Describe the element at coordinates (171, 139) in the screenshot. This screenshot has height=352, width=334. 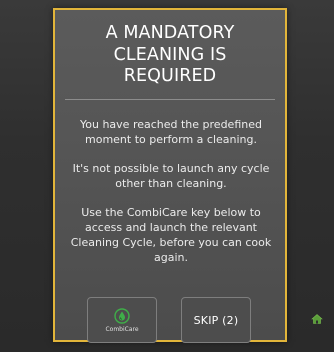
I see `message-line: moment to perform a cleaning.` at that location.